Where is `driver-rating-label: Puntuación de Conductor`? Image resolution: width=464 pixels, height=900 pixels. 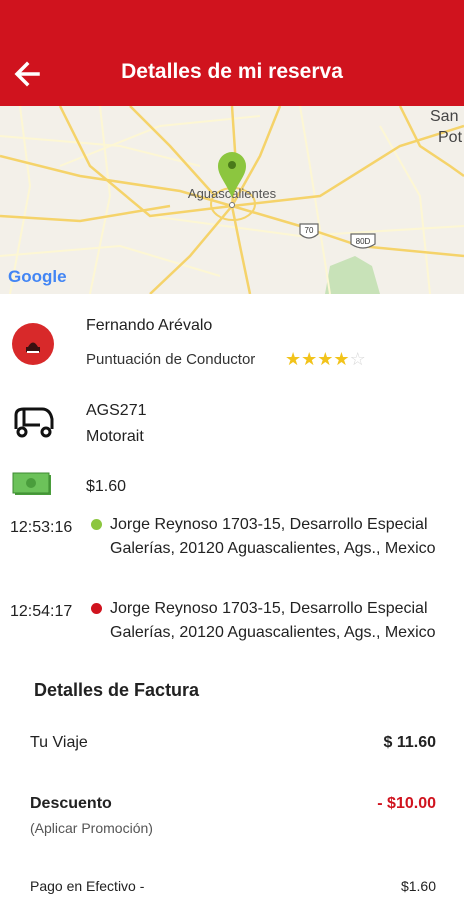 driver-rating-label: Puntuación de Conductor is located at coordinates (171, 359).